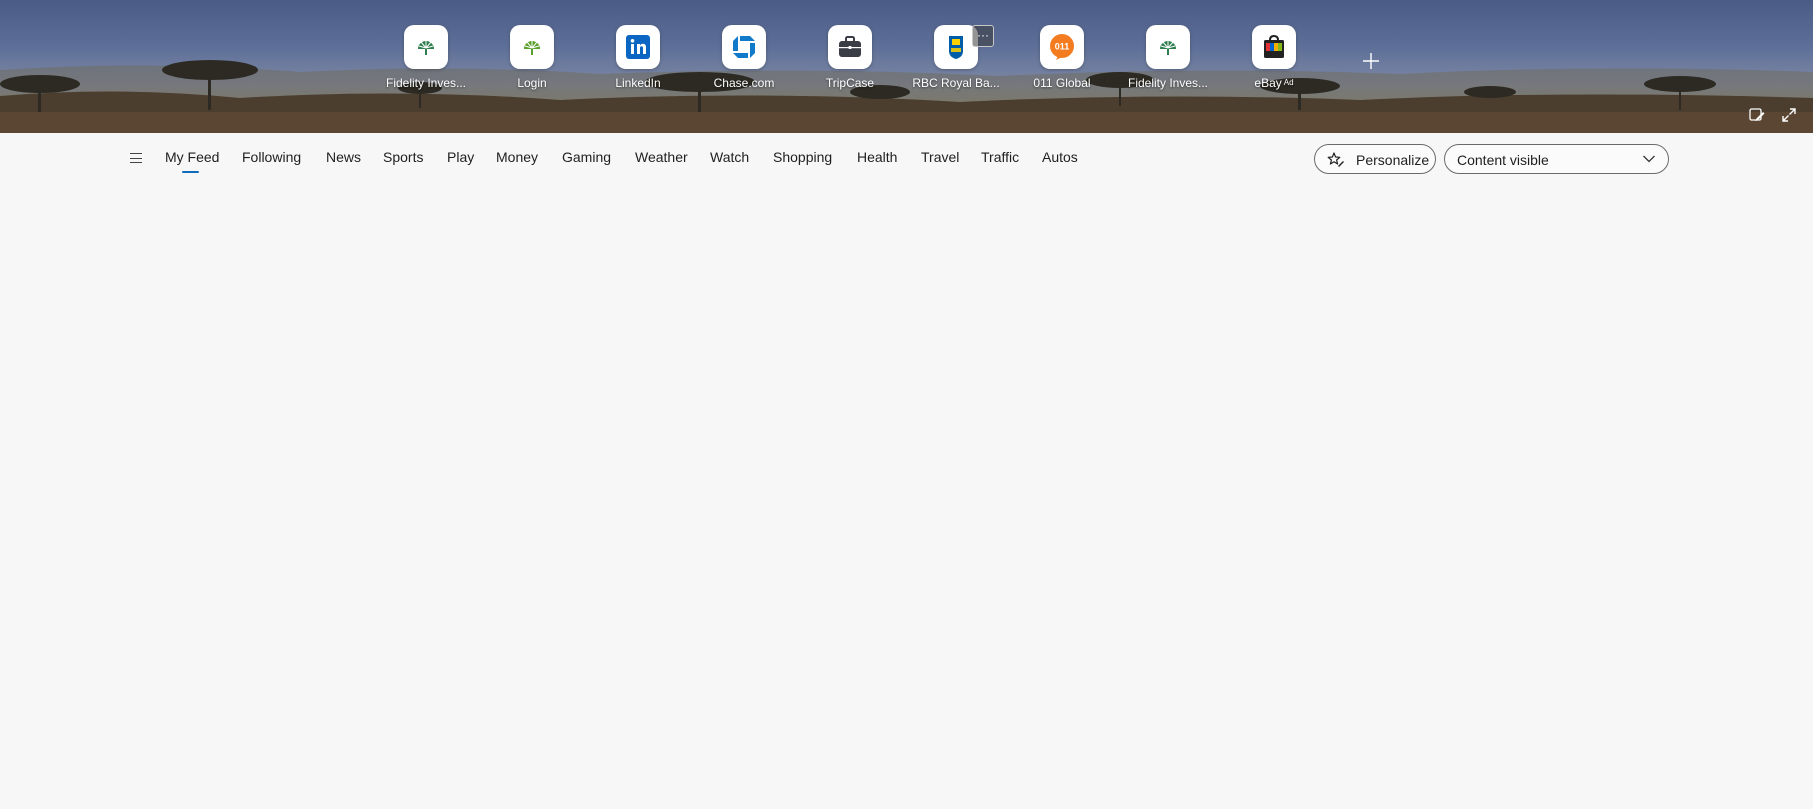 The height and width of the screenshot is (809, 1813). What do you see at coordinates (877, 157) in the screenshot?
I see `nav-tab-health: Health` at bounding box center [877, 157].